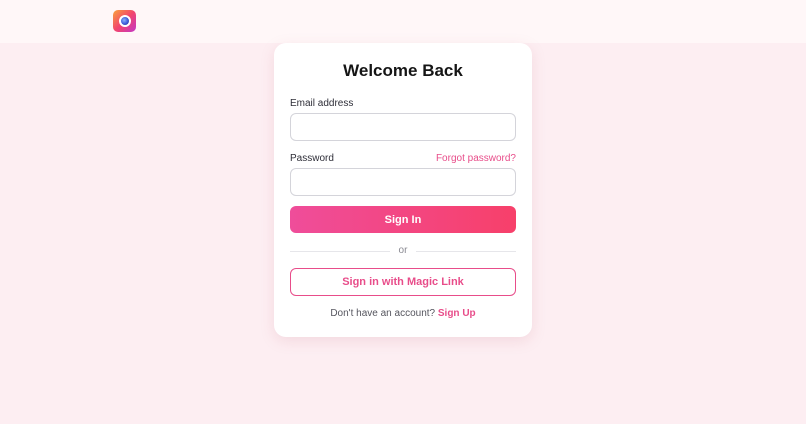 Image resolution: width=806 pixels, height=424 pixels. What do you see at coordinates (403, 127) in the screenshot?
I see `email-field` at bounding box center [403, 127].